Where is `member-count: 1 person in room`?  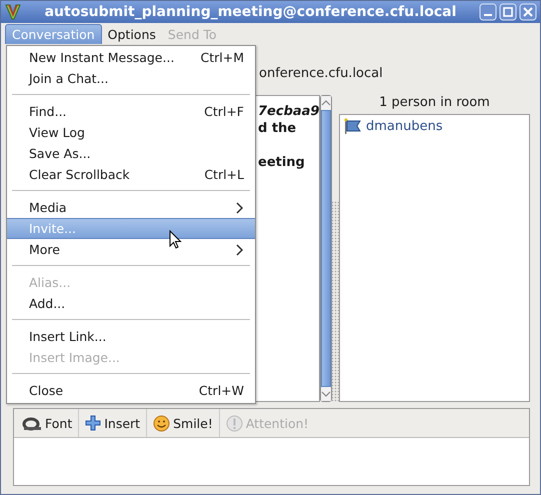 member-count: 1 person in room is located at coordinates (434, 103).